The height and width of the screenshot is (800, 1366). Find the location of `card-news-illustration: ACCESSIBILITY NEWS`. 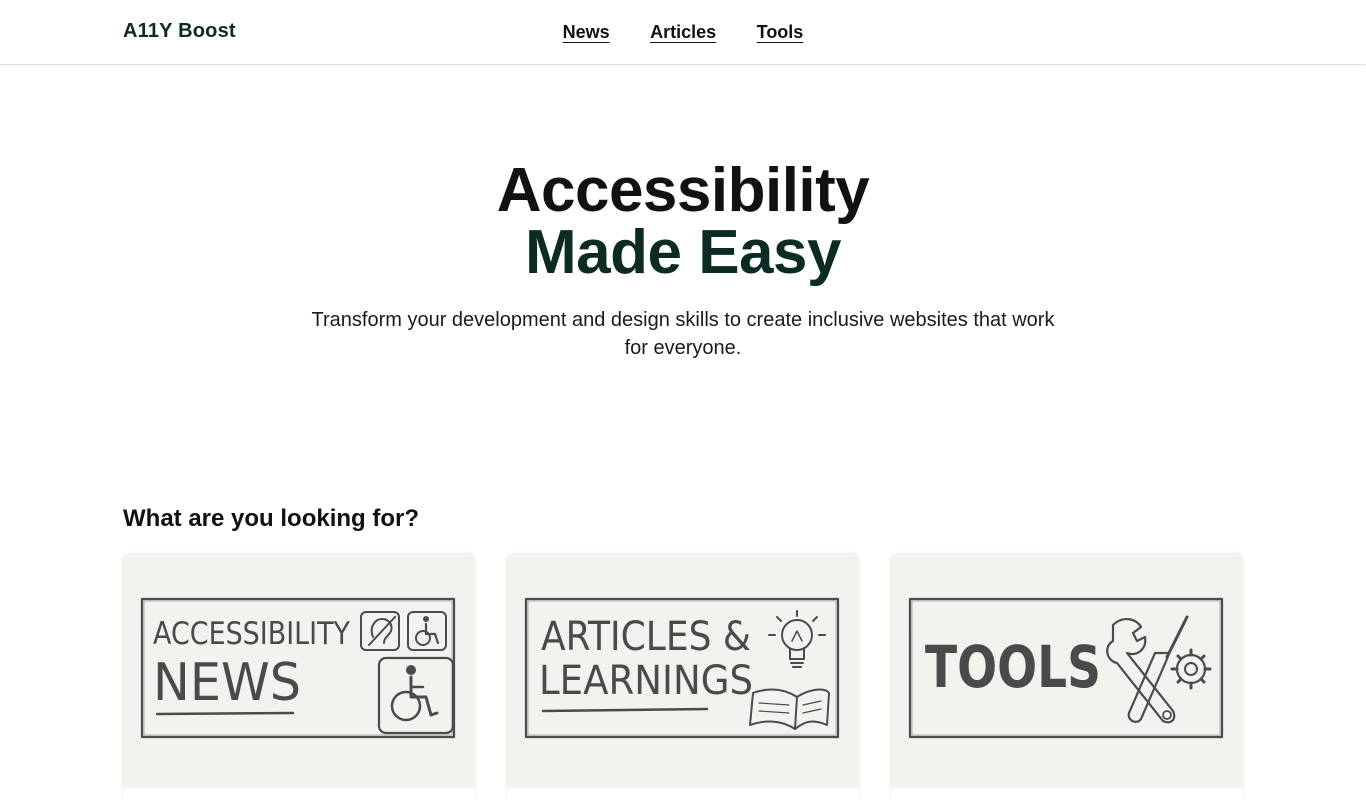

card-news-illustration: ACCESSIBILITY NEWS is located at coordinates (298, 668).